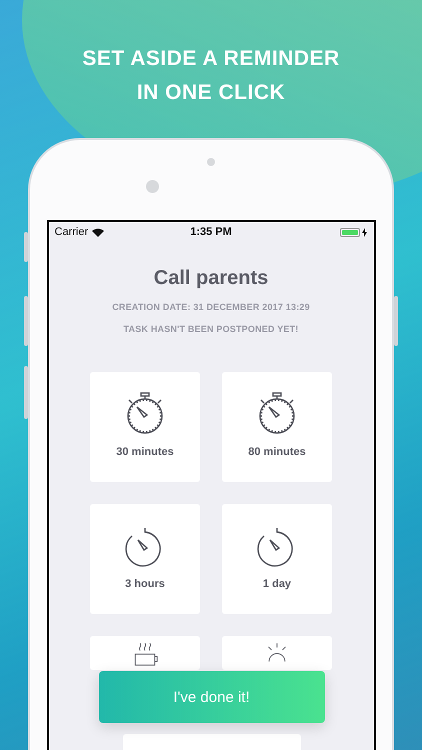  I want to click on postpone-option: 1 day, so click(277, 559).